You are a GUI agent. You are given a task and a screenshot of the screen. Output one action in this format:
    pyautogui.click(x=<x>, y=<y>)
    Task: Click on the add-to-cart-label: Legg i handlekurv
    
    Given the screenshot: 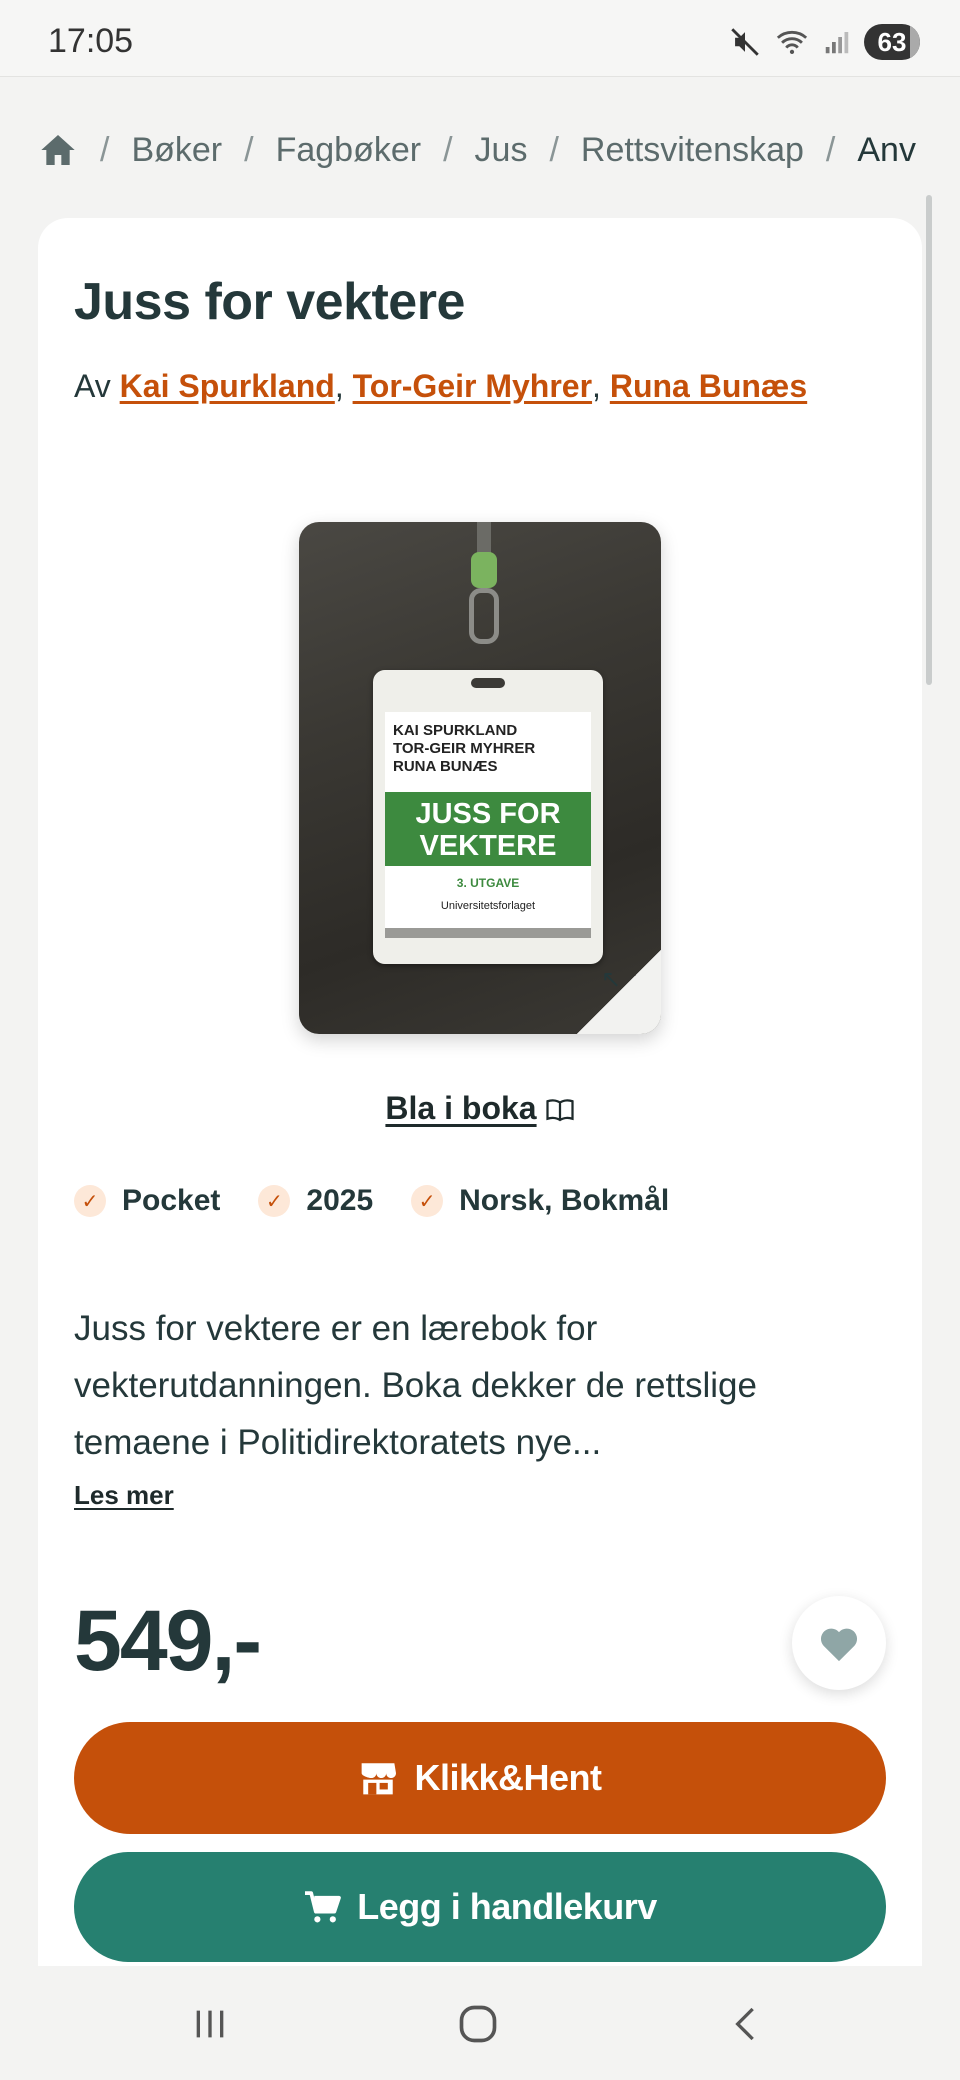 What is the action you would take?
    pyautogui.click(x=507, y=1906)
    